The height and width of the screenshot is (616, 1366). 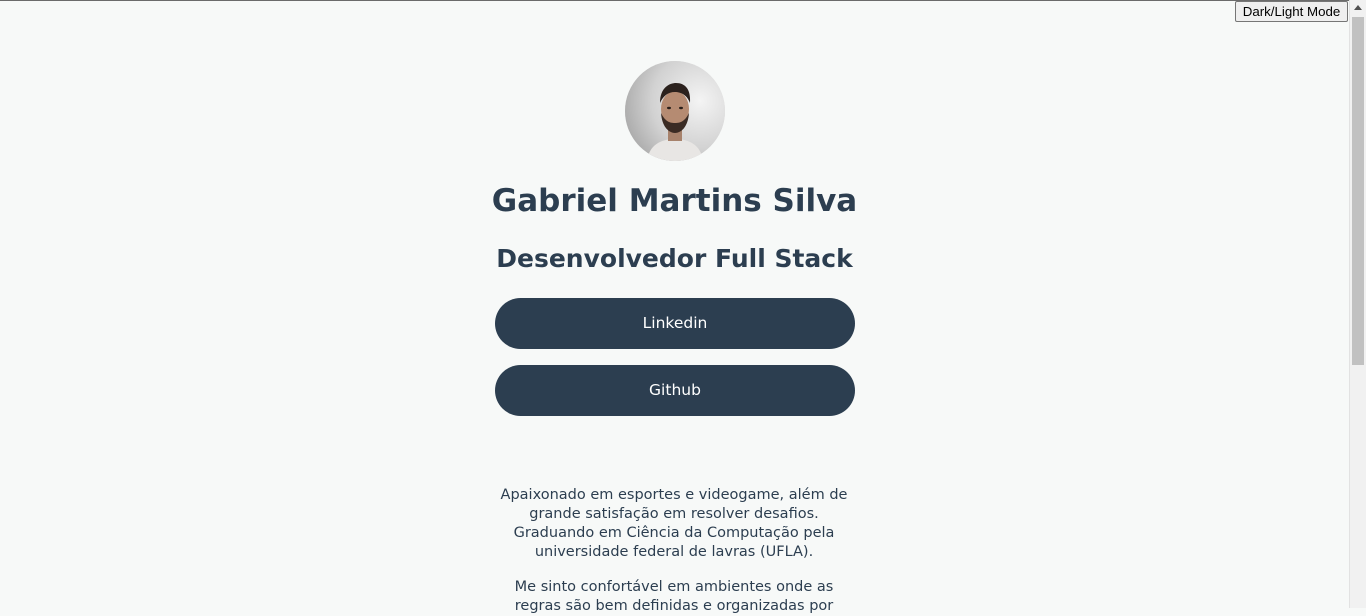 I want to click on vertical-scrollbar, so click(x=1357, y=304).